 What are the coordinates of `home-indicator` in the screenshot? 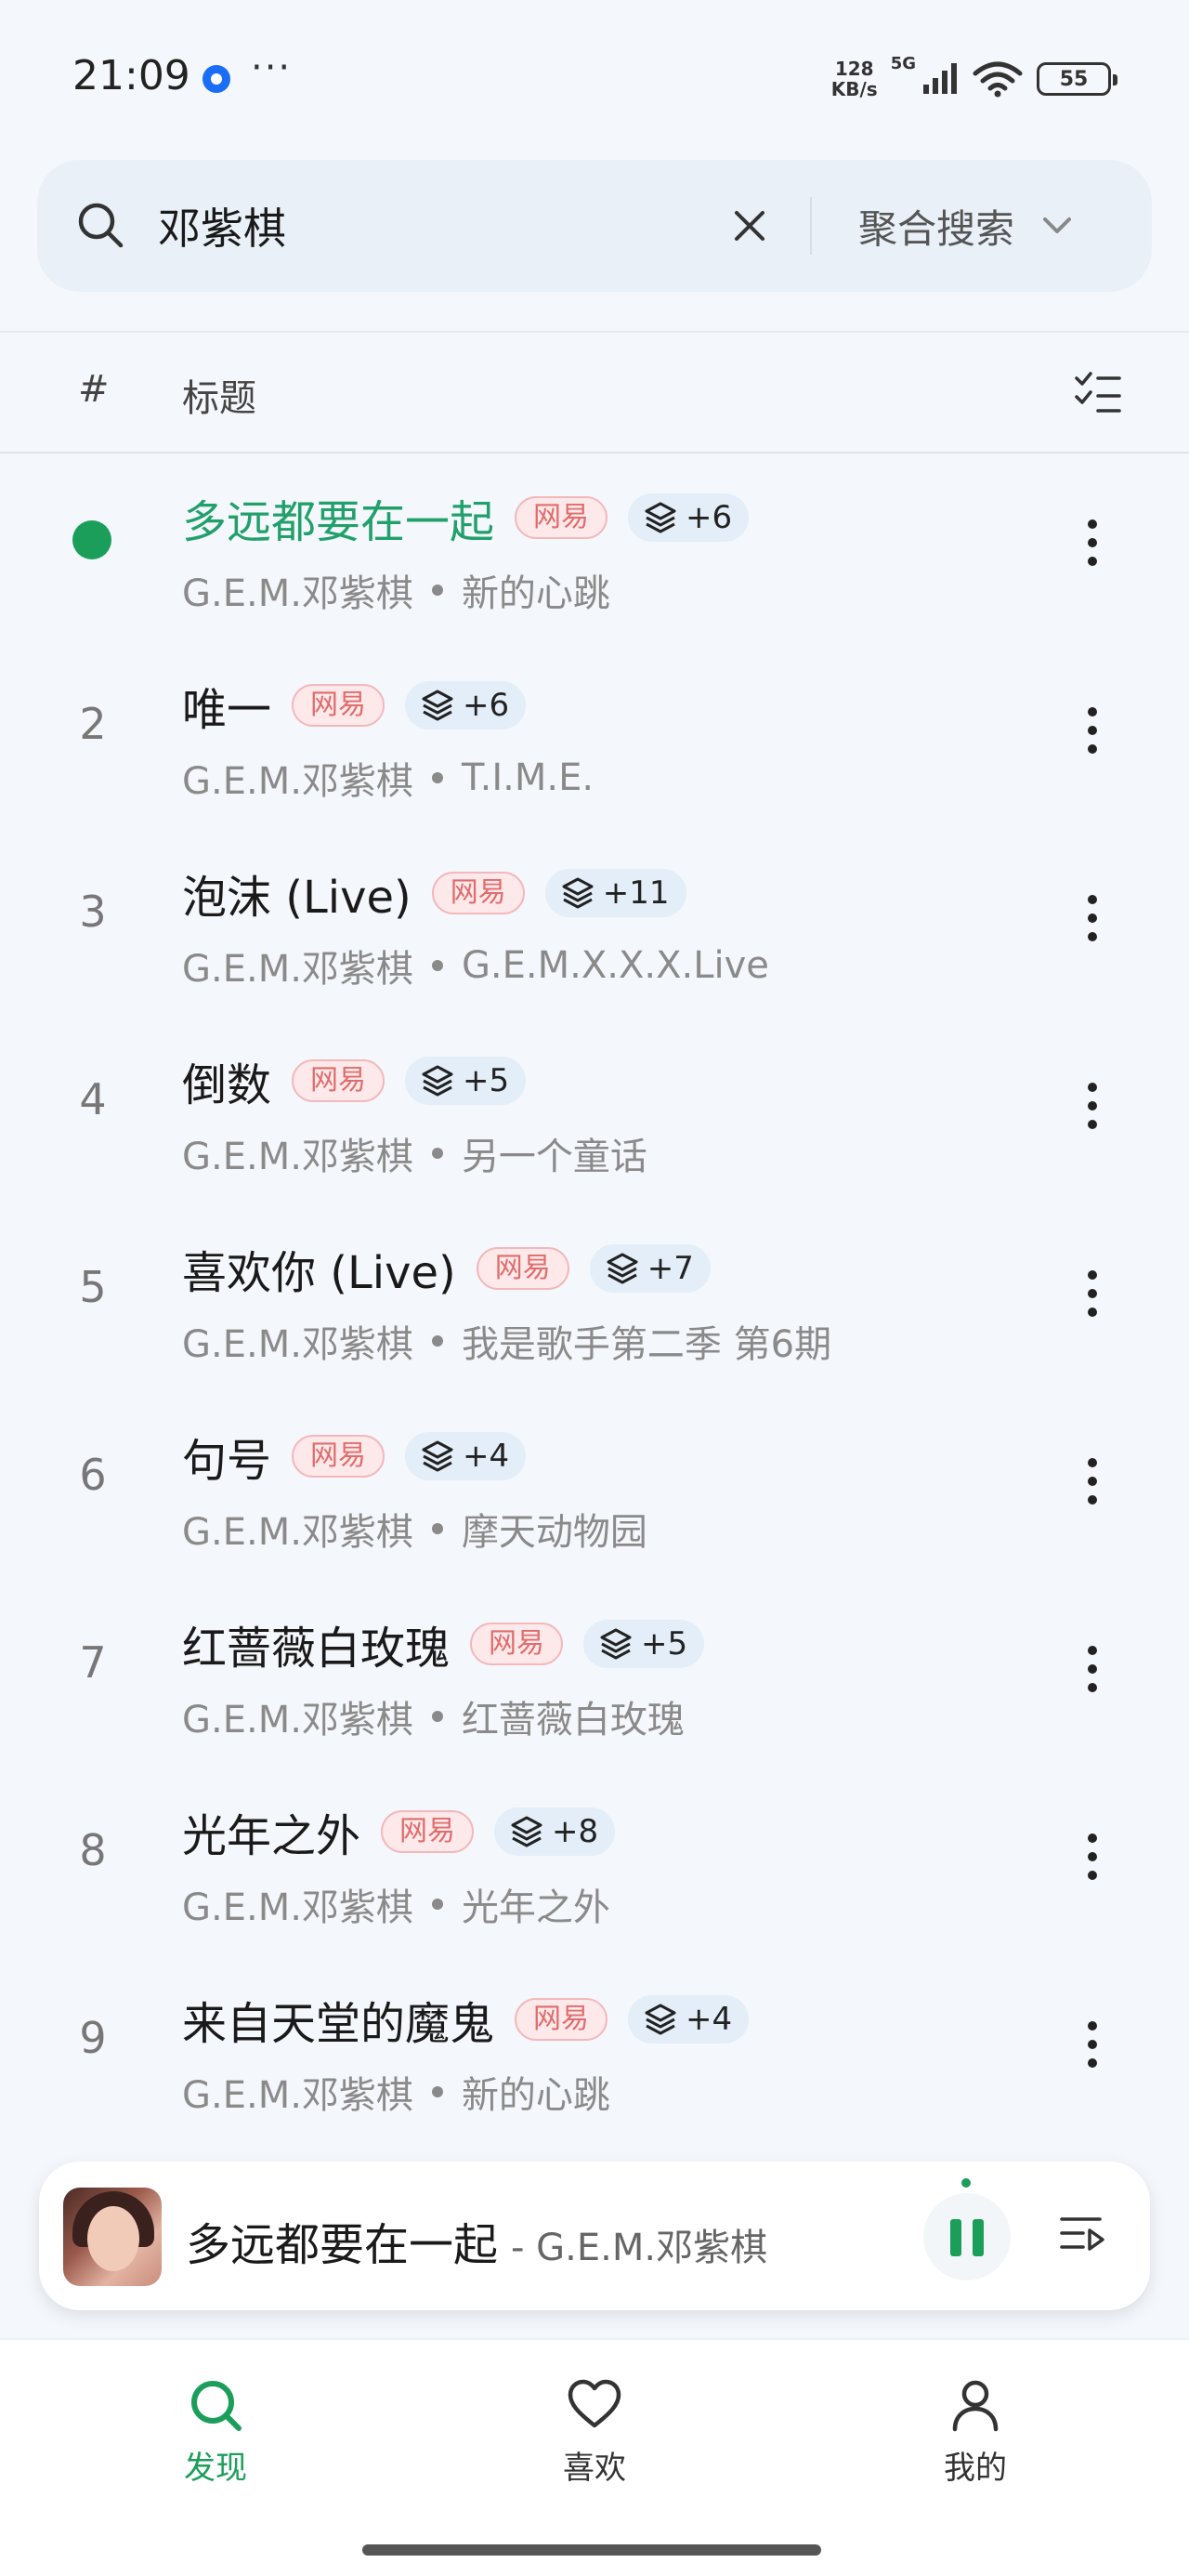 It's located at (592, 2550).